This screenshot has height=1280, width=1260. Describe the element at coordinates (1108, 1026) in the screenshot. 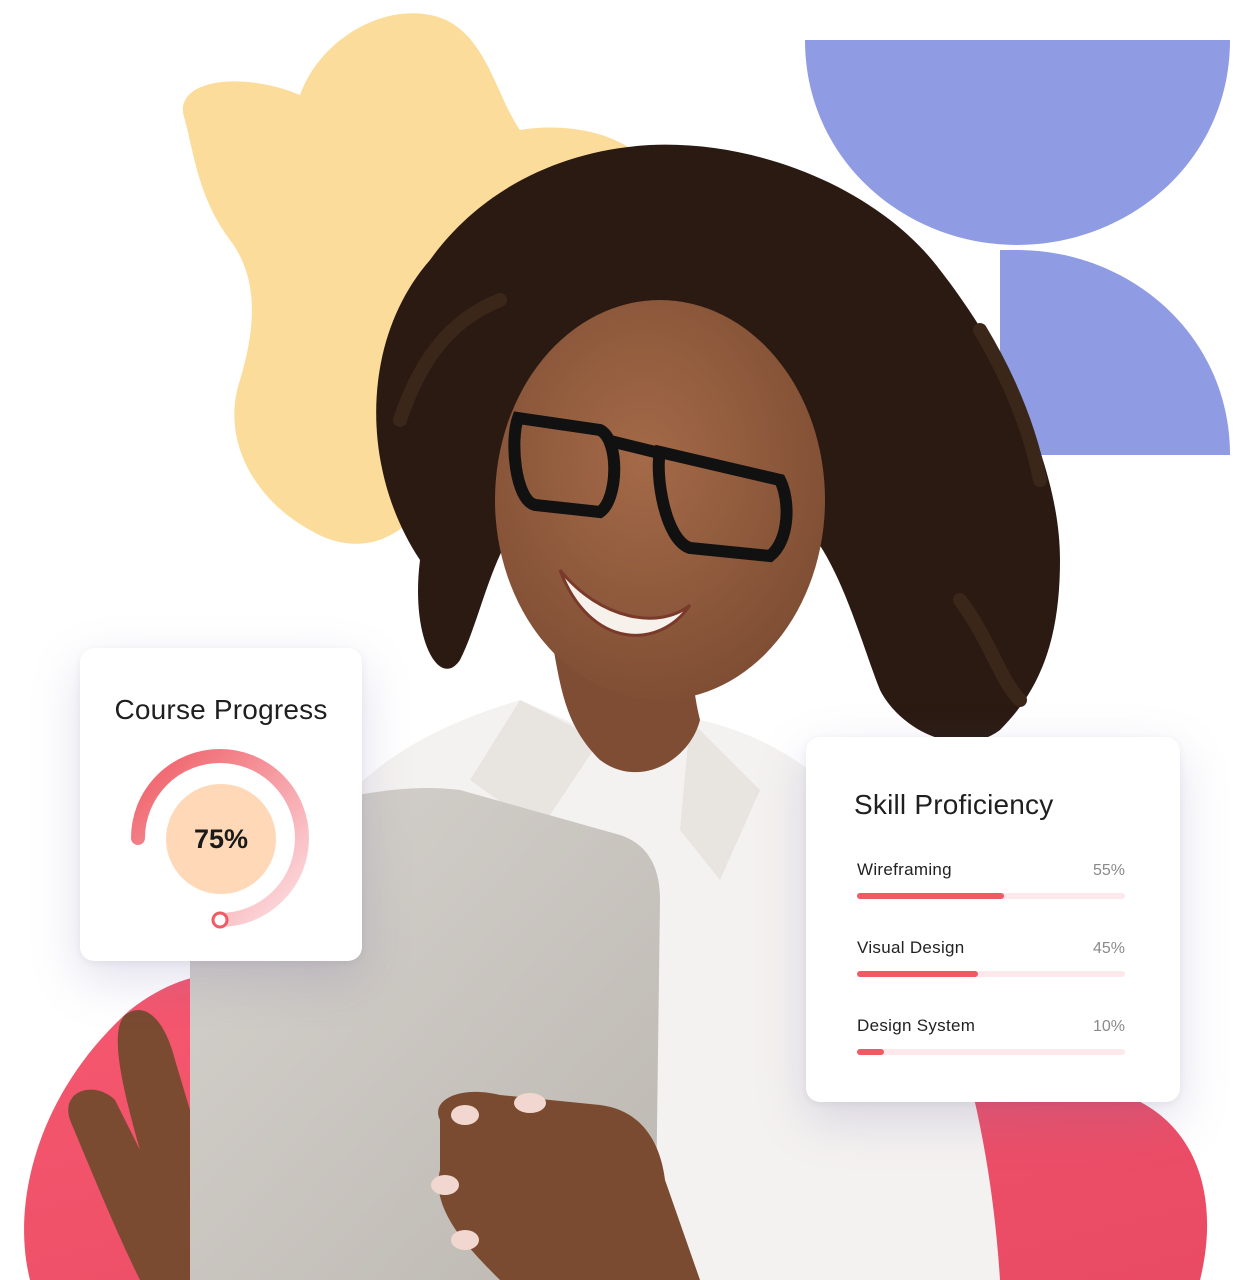

I see `skill-percent: 10%` at that location.